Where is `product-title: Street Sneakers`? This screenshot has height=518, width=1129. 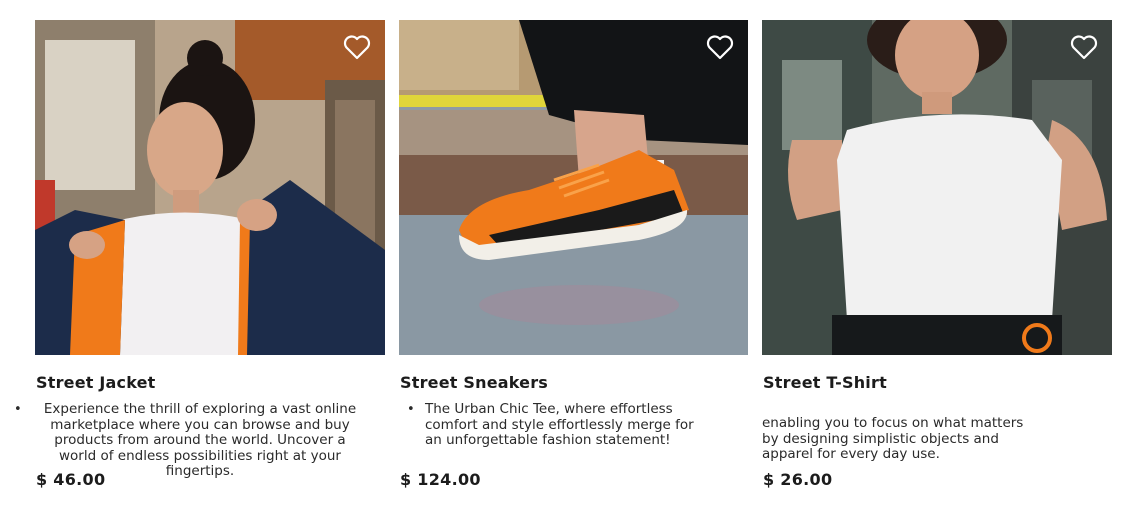
product-title: Street Sneakers is located at coordinates (574, 382).